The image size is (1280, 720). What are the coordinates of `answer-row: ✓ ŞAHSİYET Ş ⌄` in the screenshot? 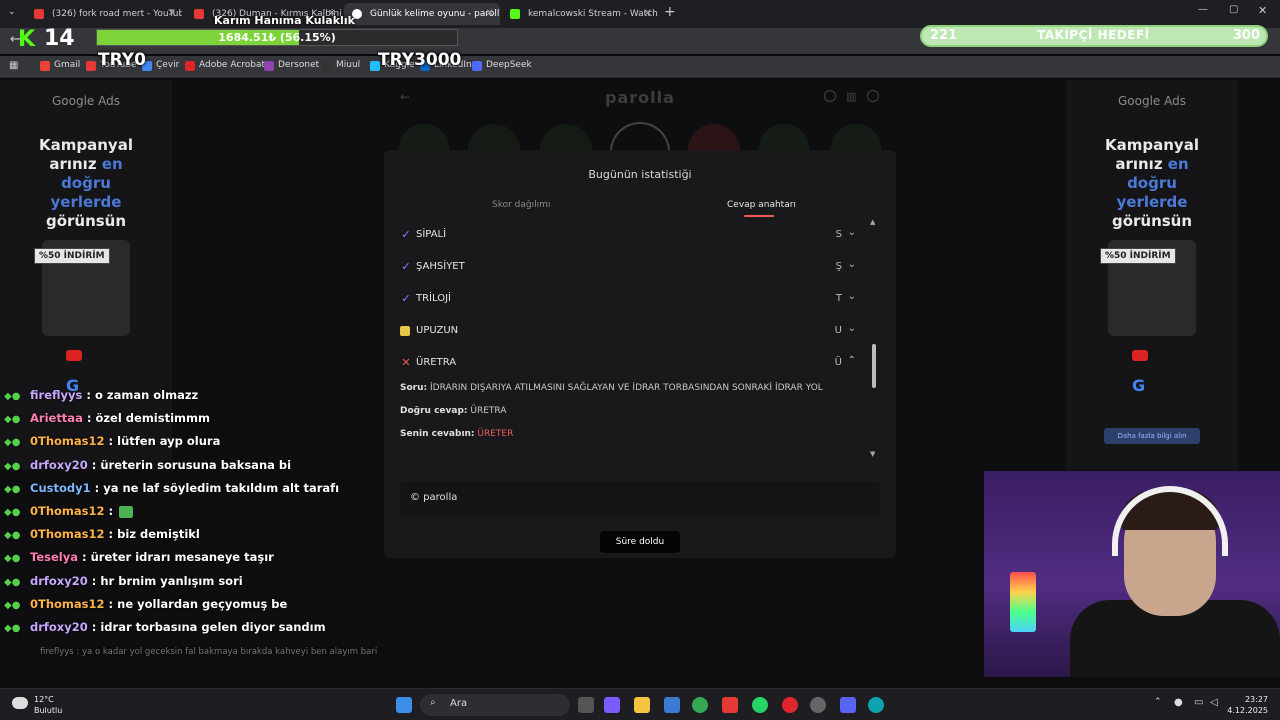 It's located at (630, 268).